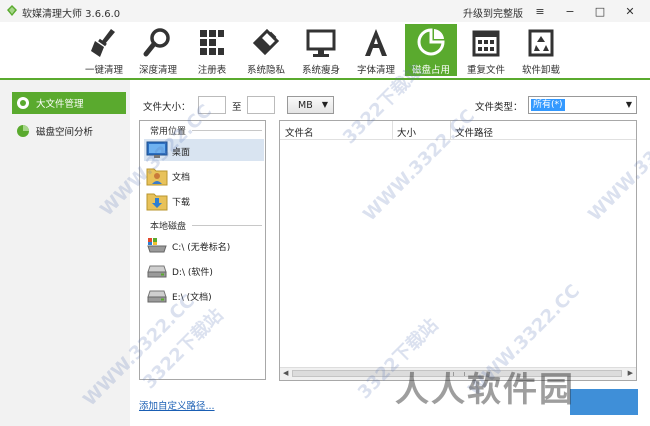  What do you see at coordinates (157, 245) in the screenshot?
I see `system-drive-icon` at bounding box center [157, 245].